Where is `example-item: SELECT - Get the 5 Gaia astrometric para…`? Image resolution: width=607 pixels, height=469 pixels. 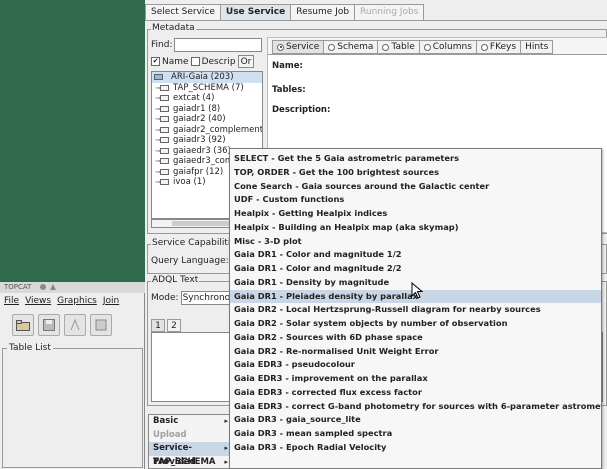 example-item: SELECT - Get the 5 Gaia astrometric para… is located at coordinates (415, 159).